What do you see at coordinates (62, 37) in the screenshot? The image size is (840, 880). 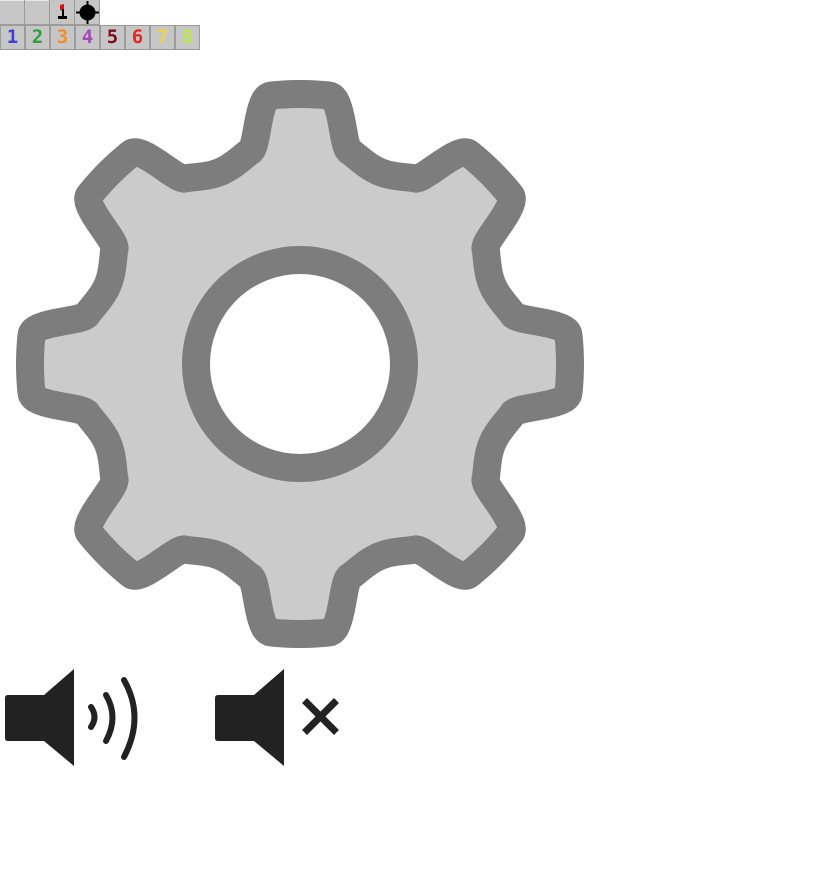 I see `number-tile-3: 3` at bounding box center [62, 37].